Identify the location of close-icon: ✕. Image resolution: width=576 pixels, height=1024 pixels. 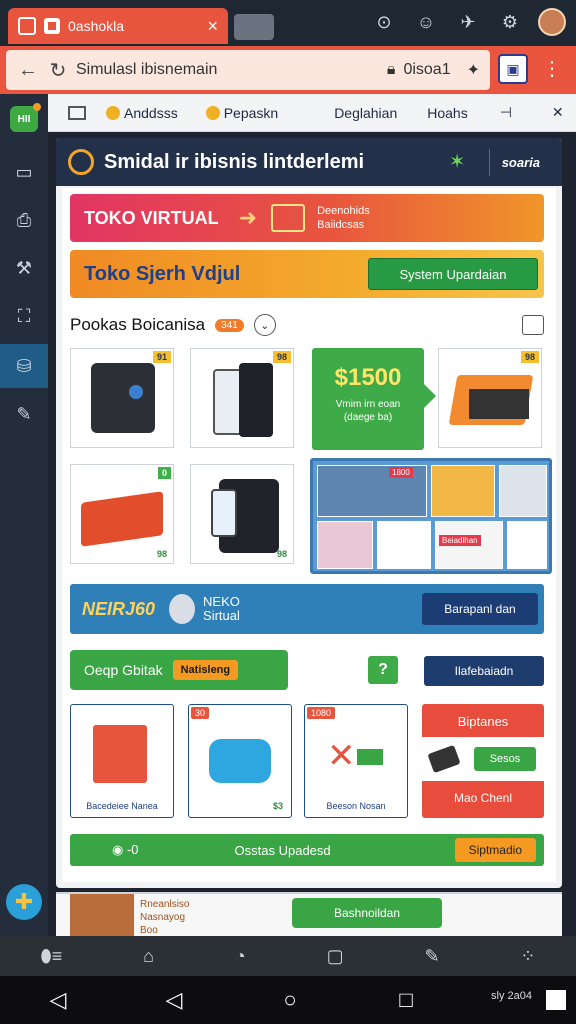
(558, 112).